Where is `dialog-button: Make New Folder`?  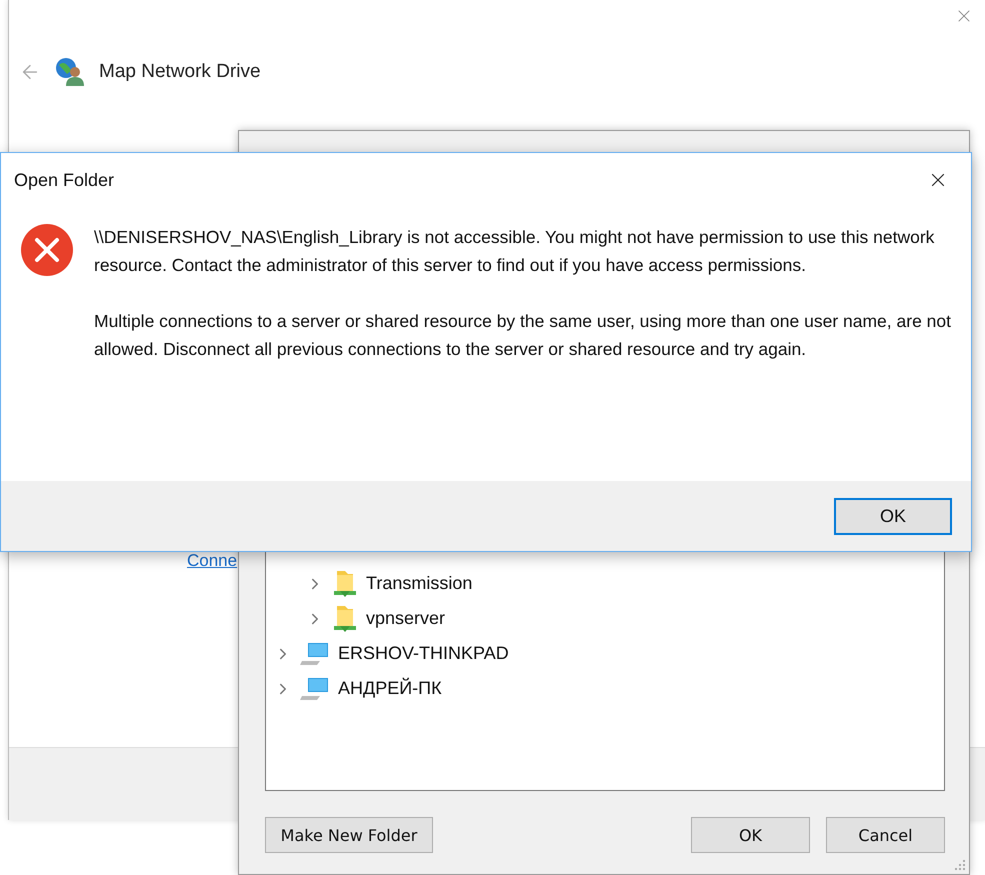
dialog-button: Make New Folder is located at coordinates (349, 835).